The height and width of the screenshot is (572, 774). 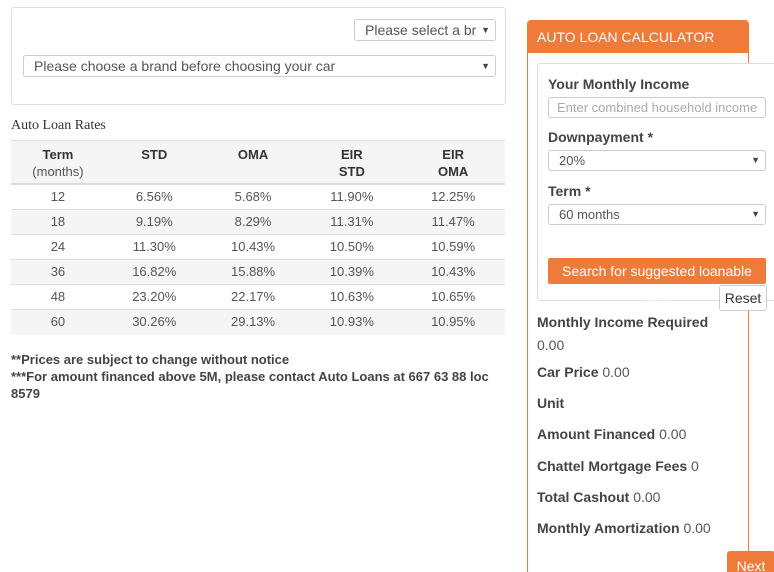 I want to click on rate-cell-std: 11.30%, so click(x=154, y=247).